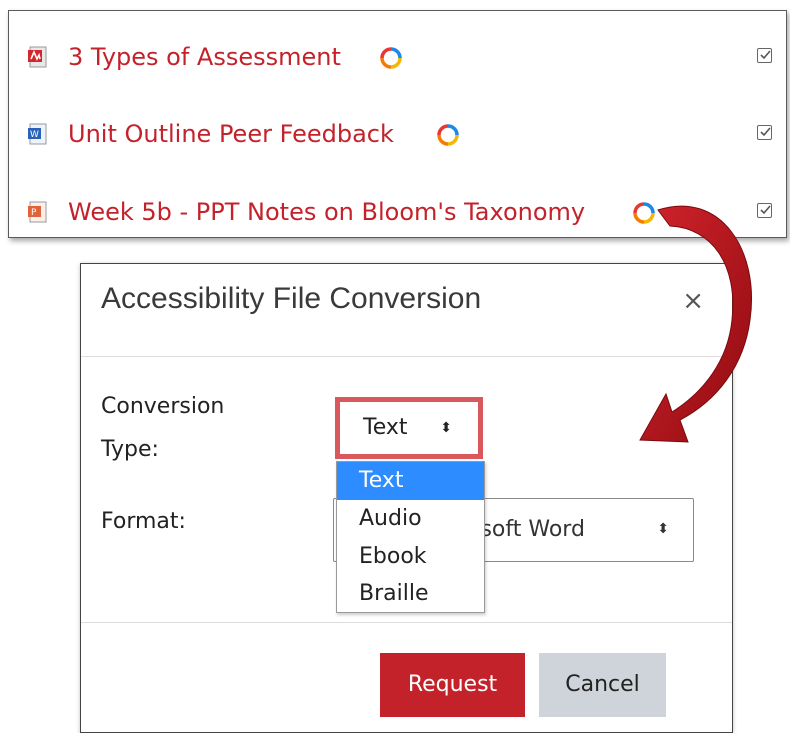  Describe the element at coordinates (130, 449) in the screenshot. I see `conversion-type-label-line2: Type:` at that location.